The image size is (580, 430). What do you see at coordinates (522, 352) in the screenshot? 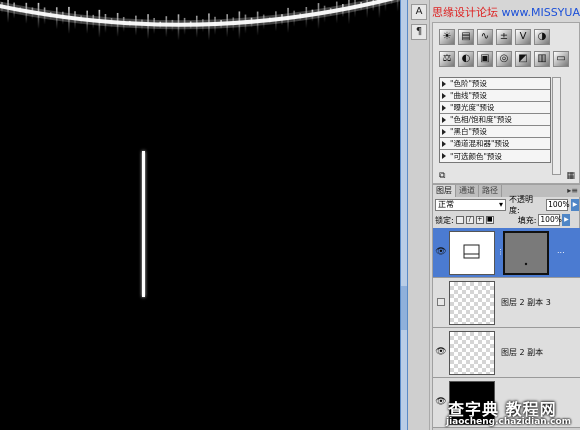
I see `layer-name: 图层 2 副本` at bounding box center [522, 352].